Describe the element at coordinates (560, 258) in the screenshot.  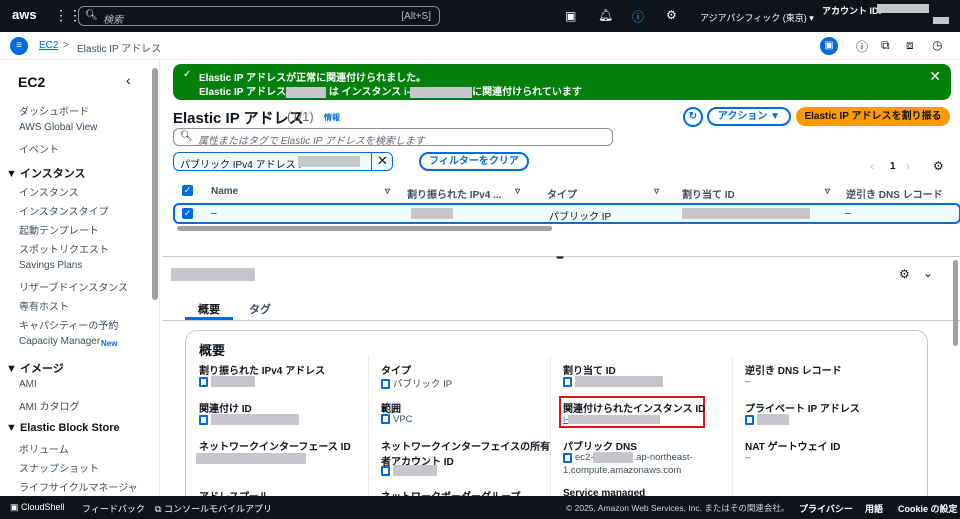
I see `resize-handle-icon: ━` at that location.